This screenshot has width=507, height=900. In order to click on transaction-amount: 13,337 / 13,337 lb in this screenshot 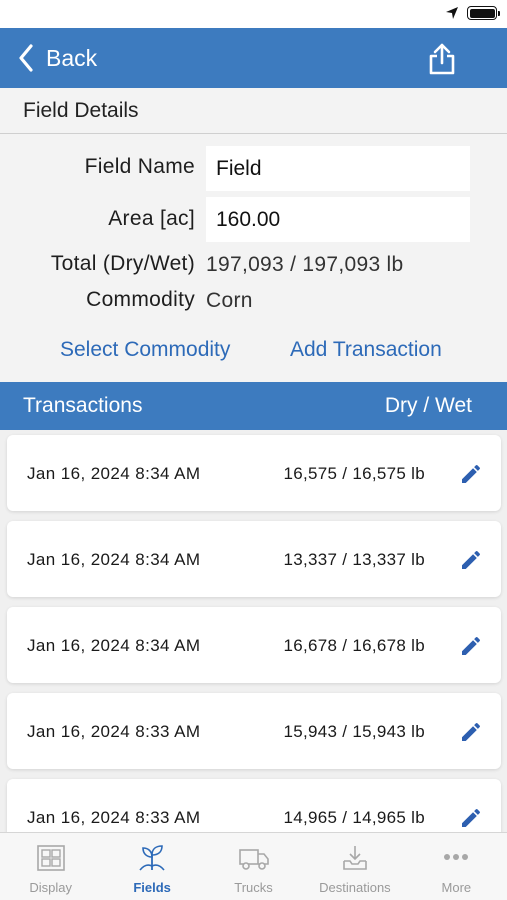, I will do `click(354, 559)`.